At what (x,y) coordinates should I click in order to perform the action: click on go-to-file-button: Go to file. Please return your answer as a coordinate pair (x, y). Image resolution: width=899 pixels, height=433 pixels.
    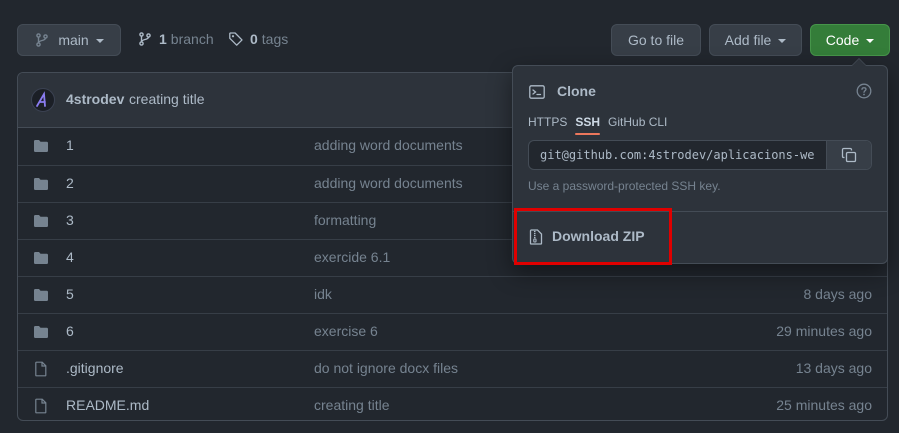
    Looking at the image, I should click on (656, 40).